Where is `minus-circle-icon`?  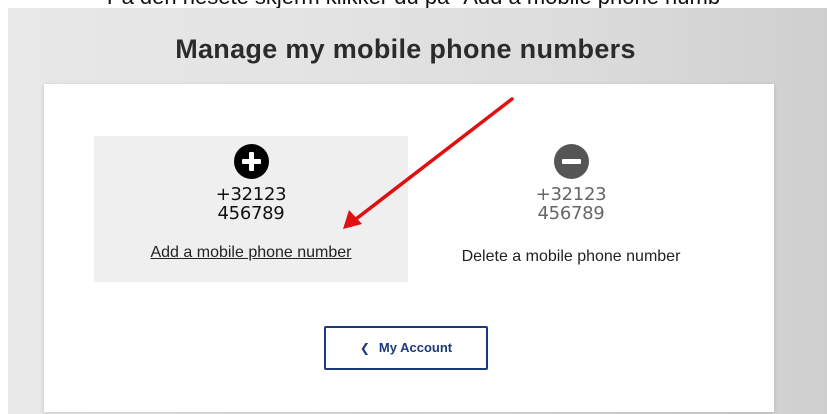 minus-circle-icon is located at coordinates (571, 161).